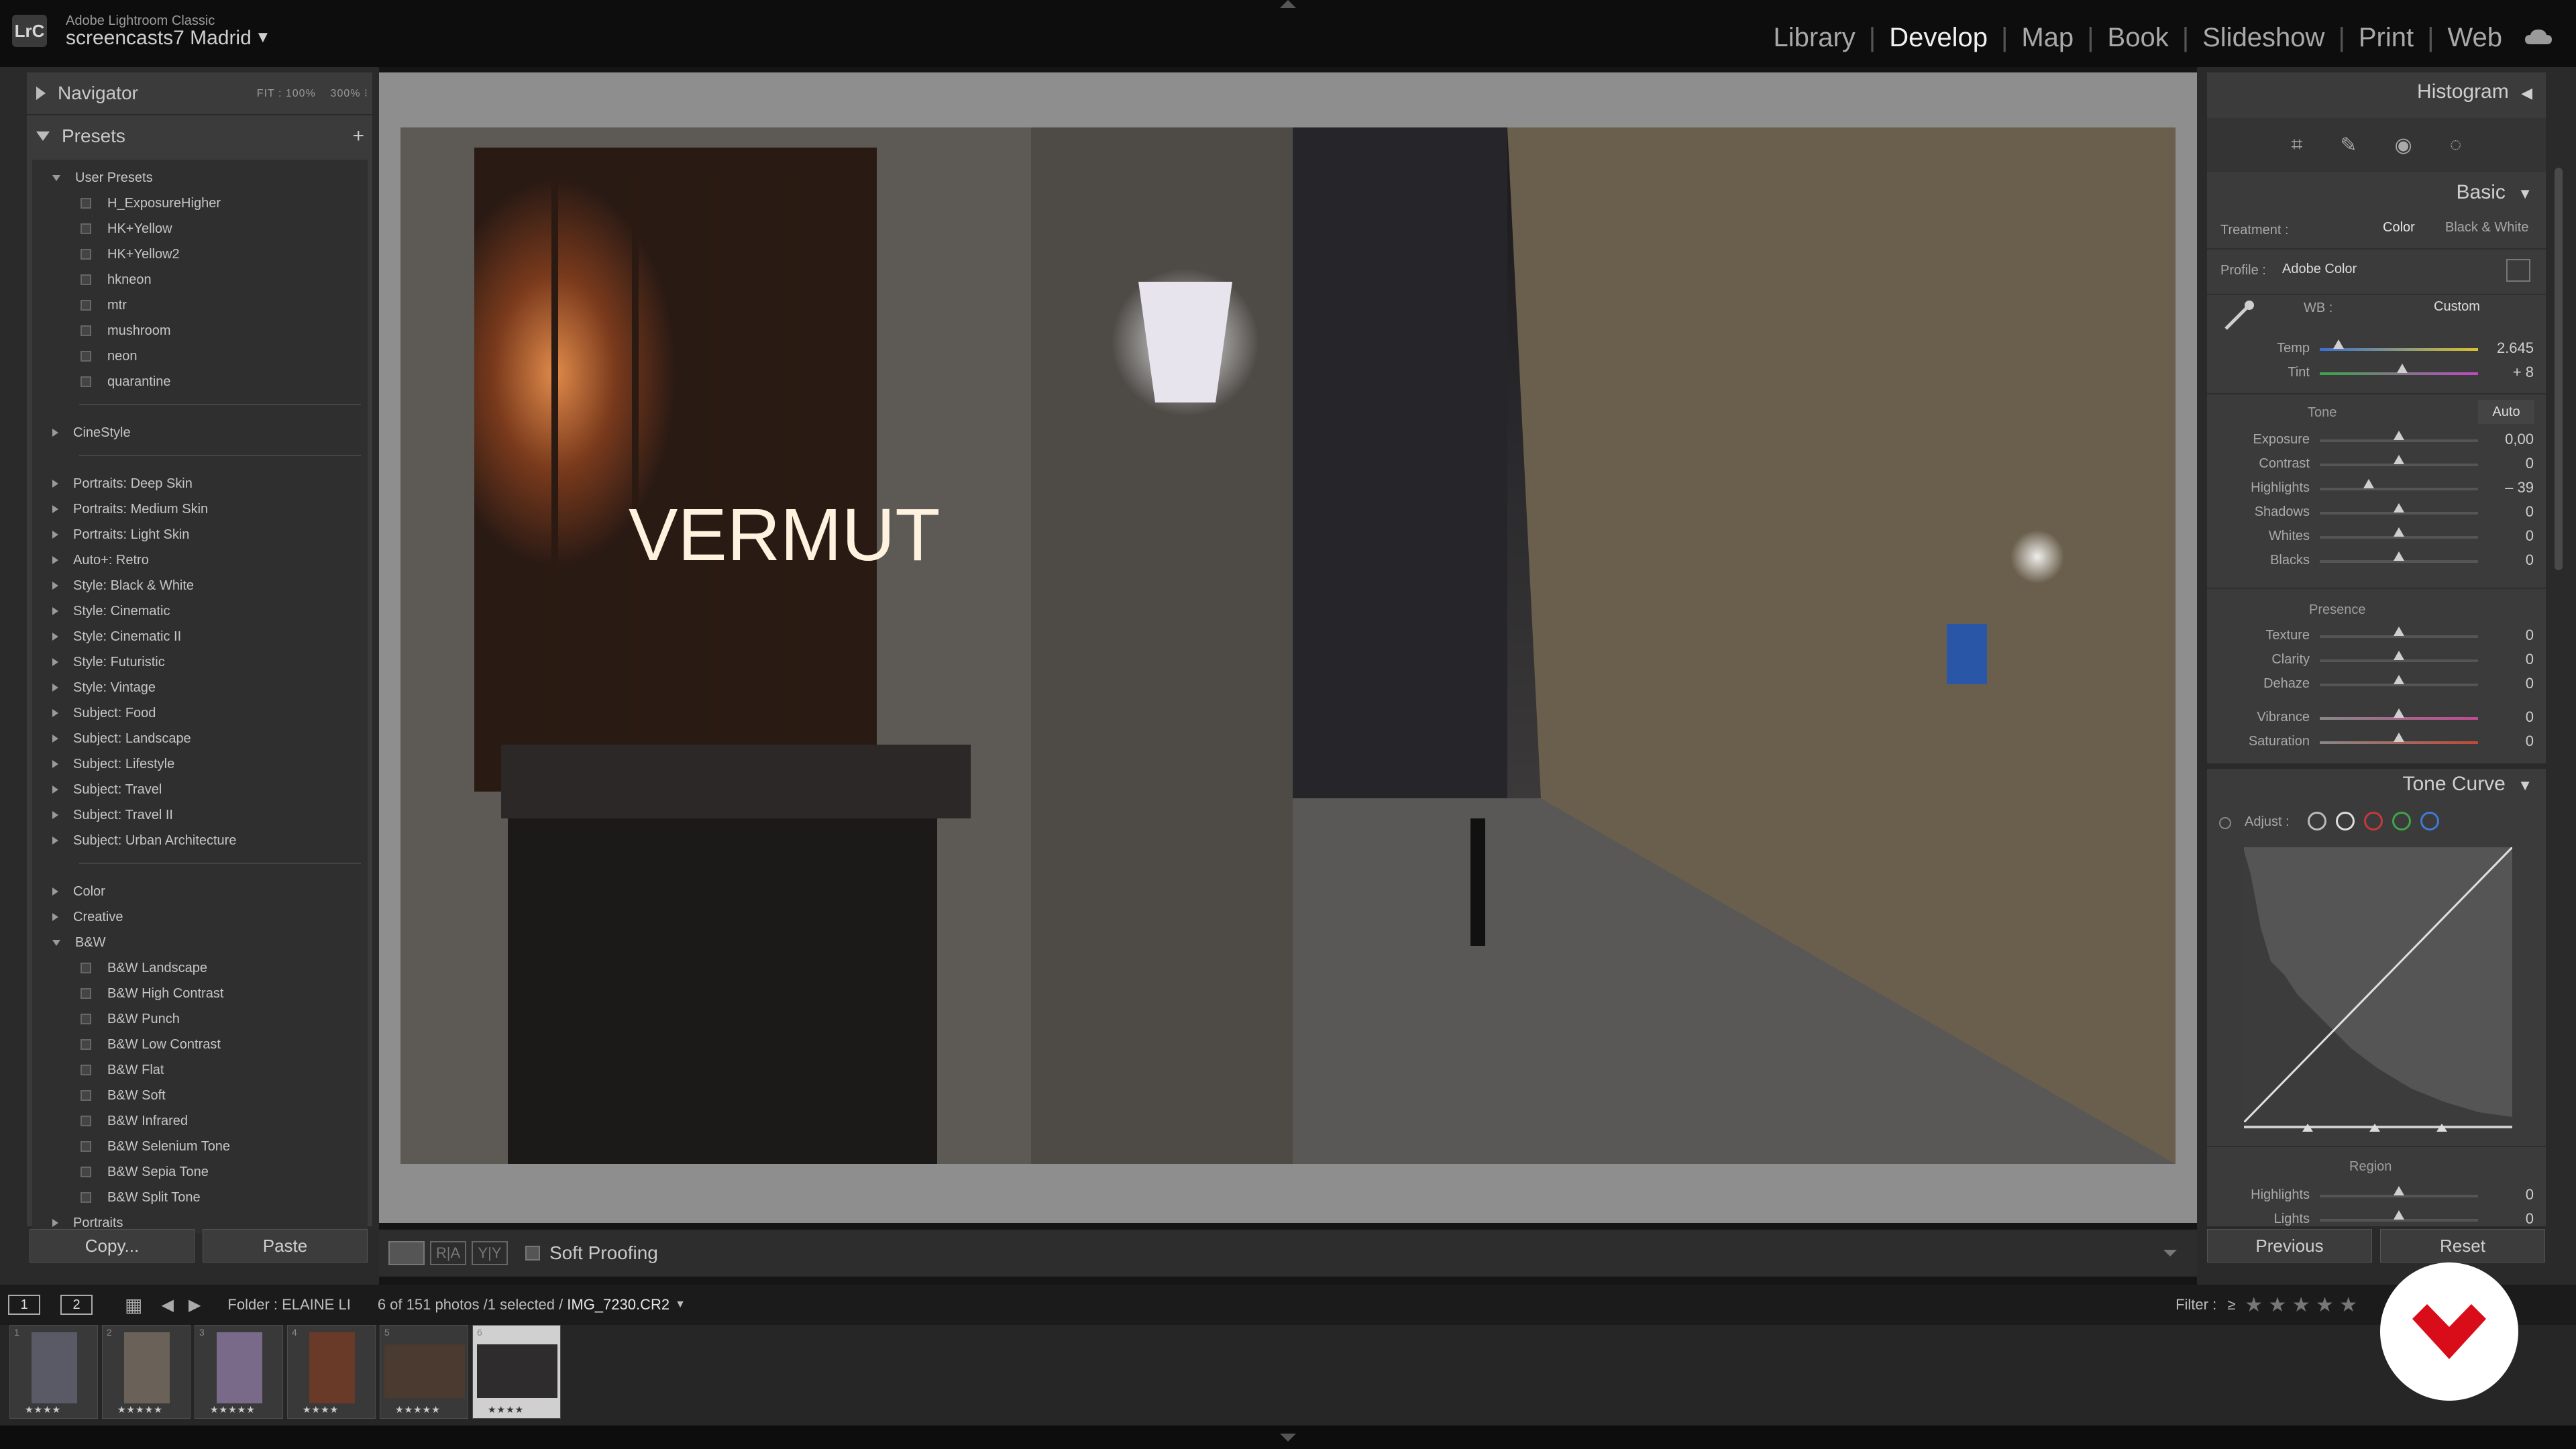 Image resolution: width=2576 pixels, height=1449 pixels. I want to click on slider-value: + 8, so click(2523, 372).